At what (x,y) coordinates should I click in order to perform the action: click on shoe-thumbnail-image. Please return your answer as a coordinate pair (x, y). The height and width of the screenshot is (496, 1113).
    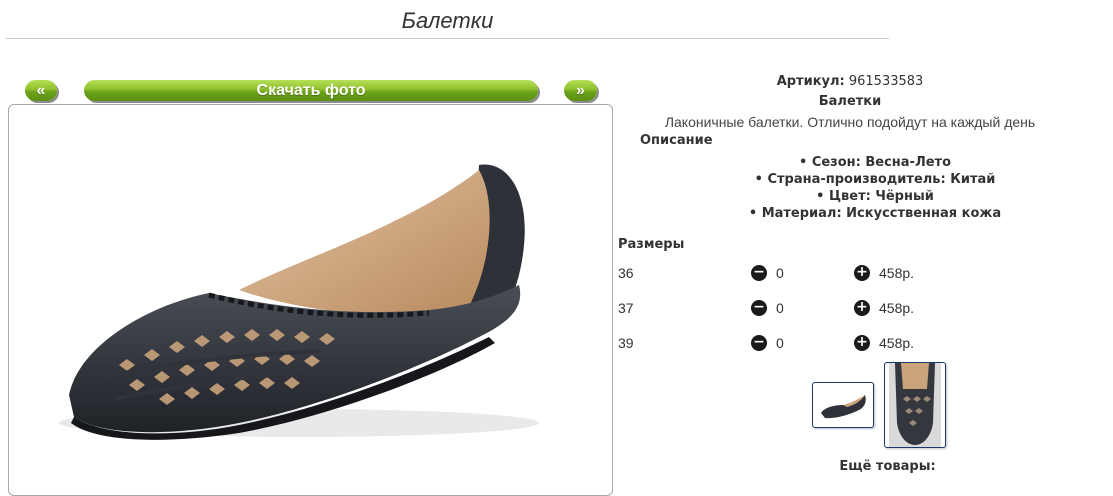
    Looking at the image, I should click on (843, 407).